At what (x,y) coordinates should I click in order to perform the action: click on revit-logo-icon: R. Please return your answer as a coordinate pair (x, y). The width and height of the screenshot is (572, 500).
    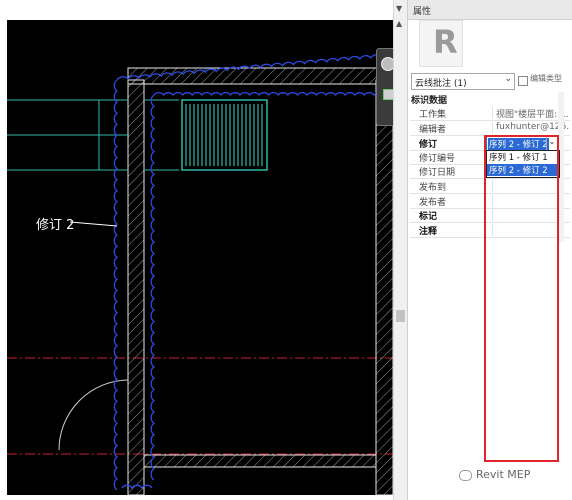
    Looking at the image, I should click on (445, 42).